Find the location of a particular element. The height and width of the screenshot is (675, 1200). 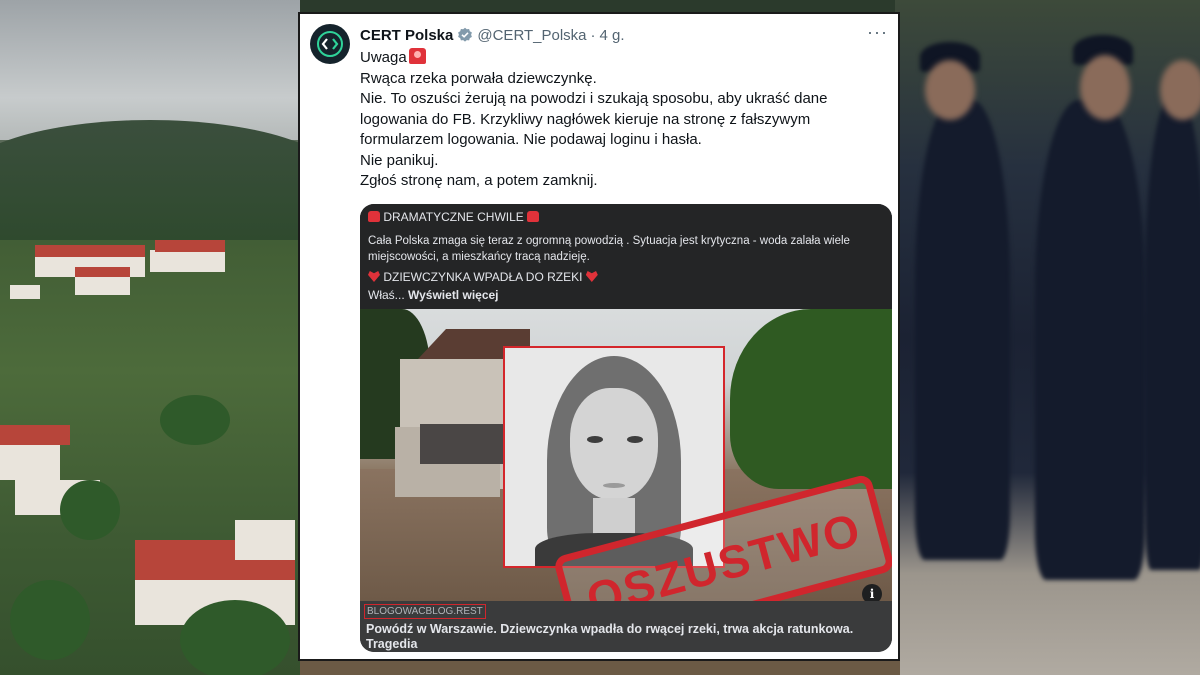

fb-heading-2-text: DZIEWCZYNKA WPADŁA DO RZEKI is located at coordinates (483, 277).